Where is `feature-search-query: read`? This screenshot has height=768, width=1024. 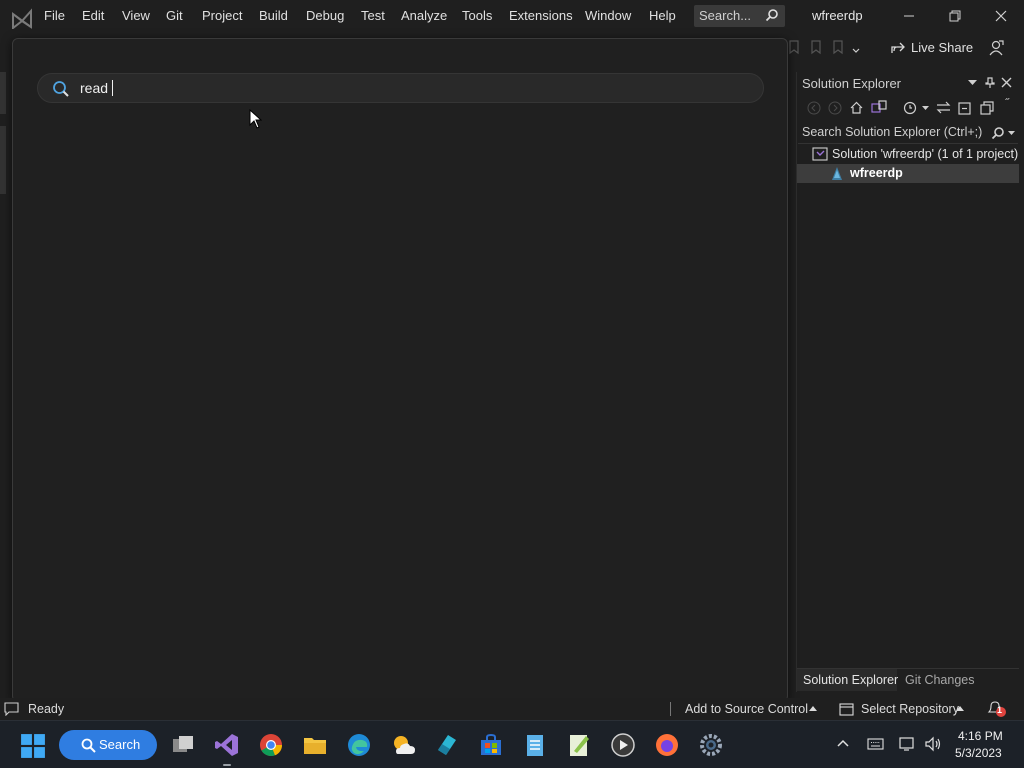
feature-search-query: read is located at coordinates (94, 88).